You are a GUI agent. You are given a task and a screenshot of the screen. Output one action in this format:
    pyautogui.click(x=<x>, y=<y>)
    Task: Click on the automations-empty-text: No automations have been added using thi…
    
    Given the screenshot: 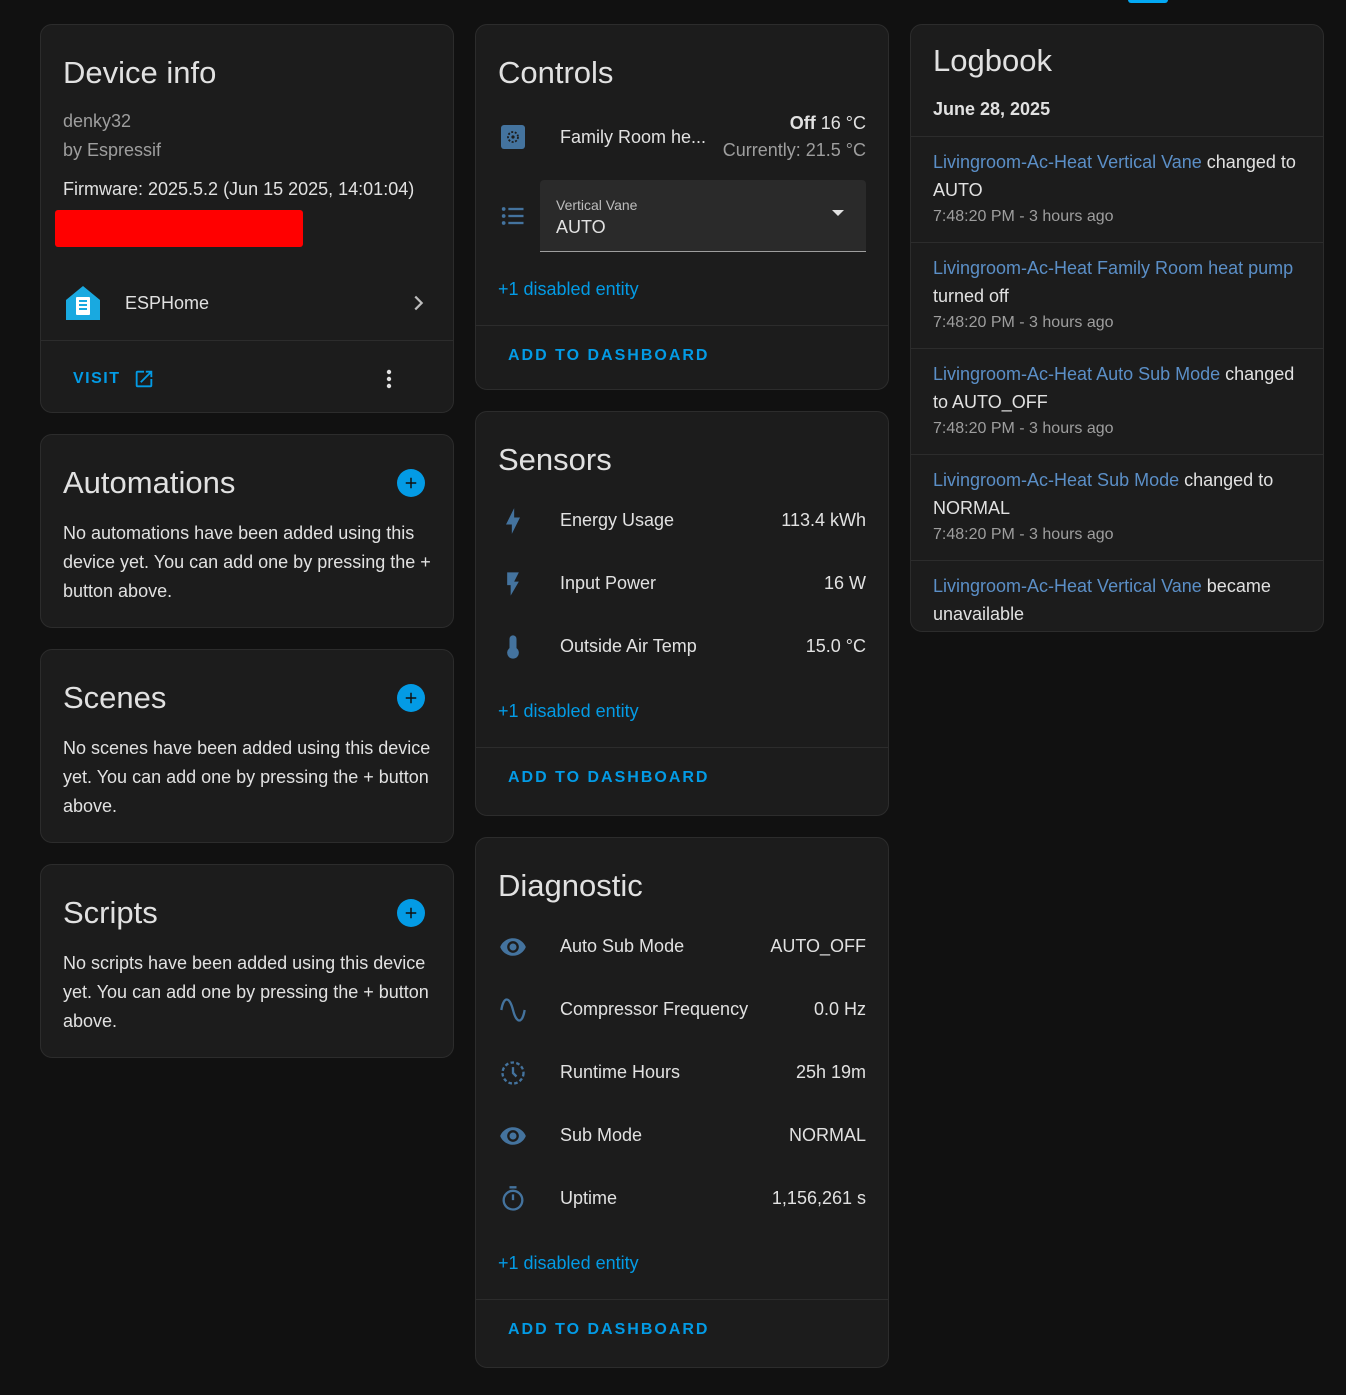 What is the action you would take?
    pyautogui.click(x=247, y=562)
    